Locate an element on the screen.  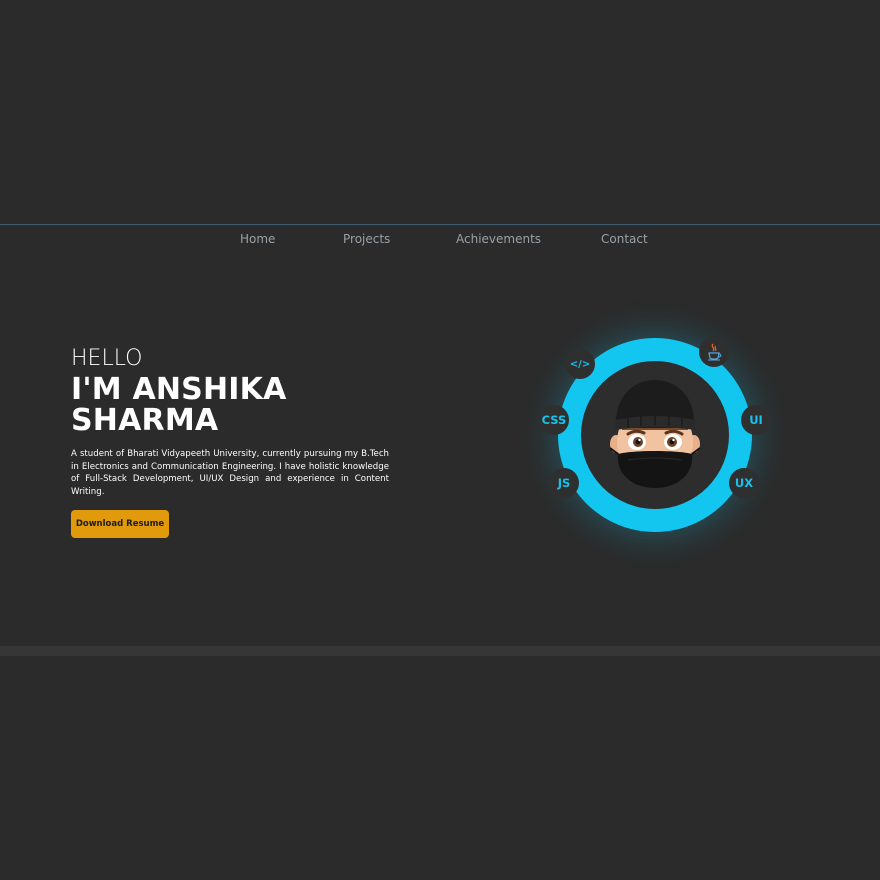
greeting: HELLO is located at coordinates (107, 358).